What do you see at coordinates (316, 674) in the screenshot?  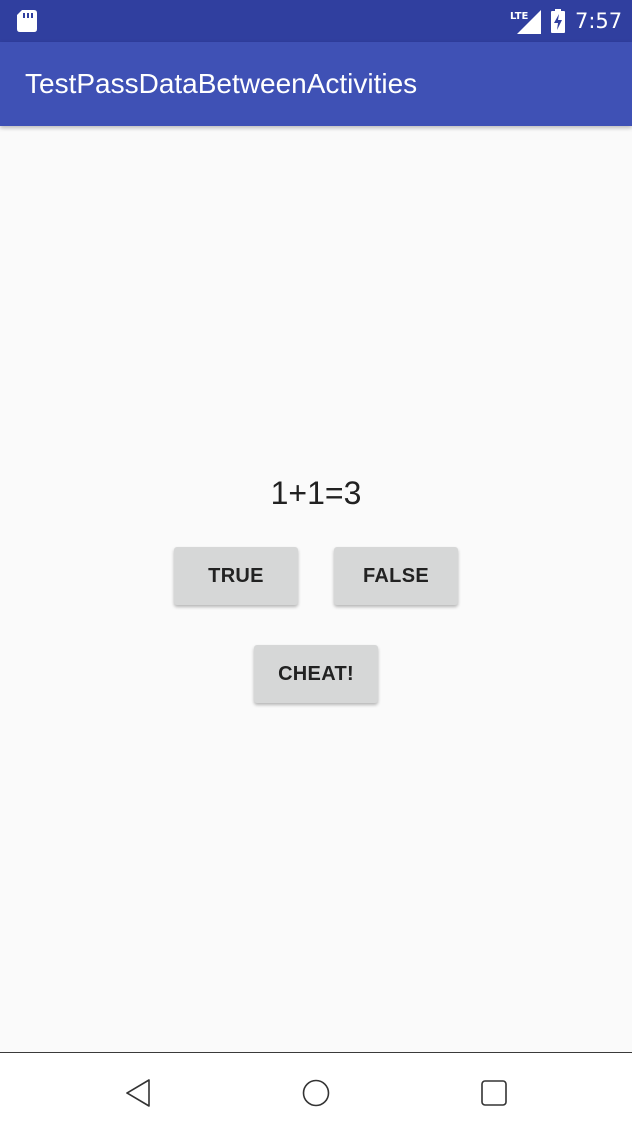 I see `cheat-button: CHEAT!` at bounding box center [316, 674].